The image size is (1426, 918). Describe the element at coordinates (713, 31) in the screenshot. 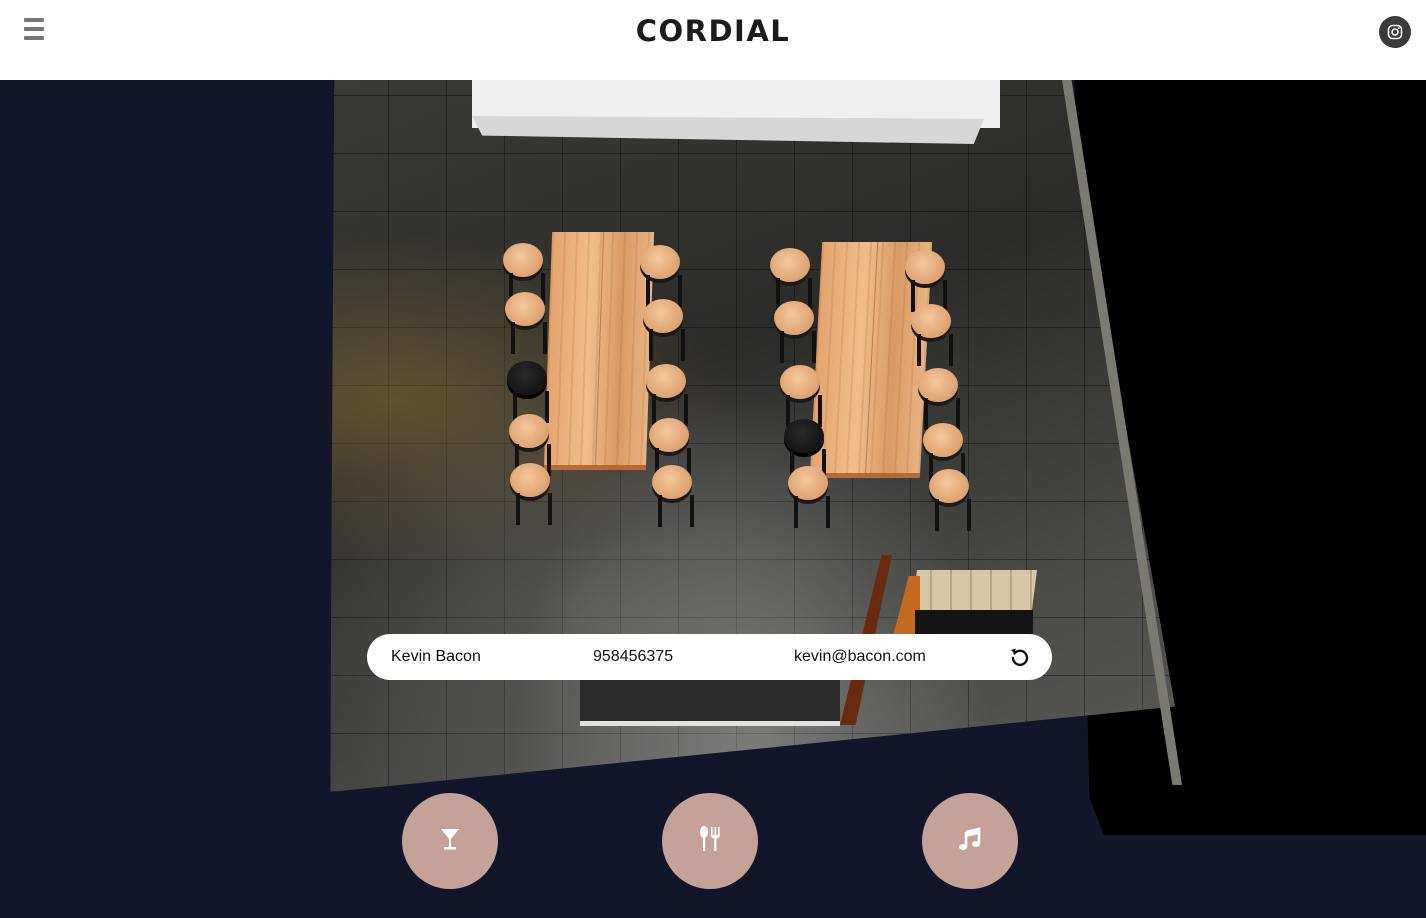

I see `brand-logo: CORDIAL` at that location.